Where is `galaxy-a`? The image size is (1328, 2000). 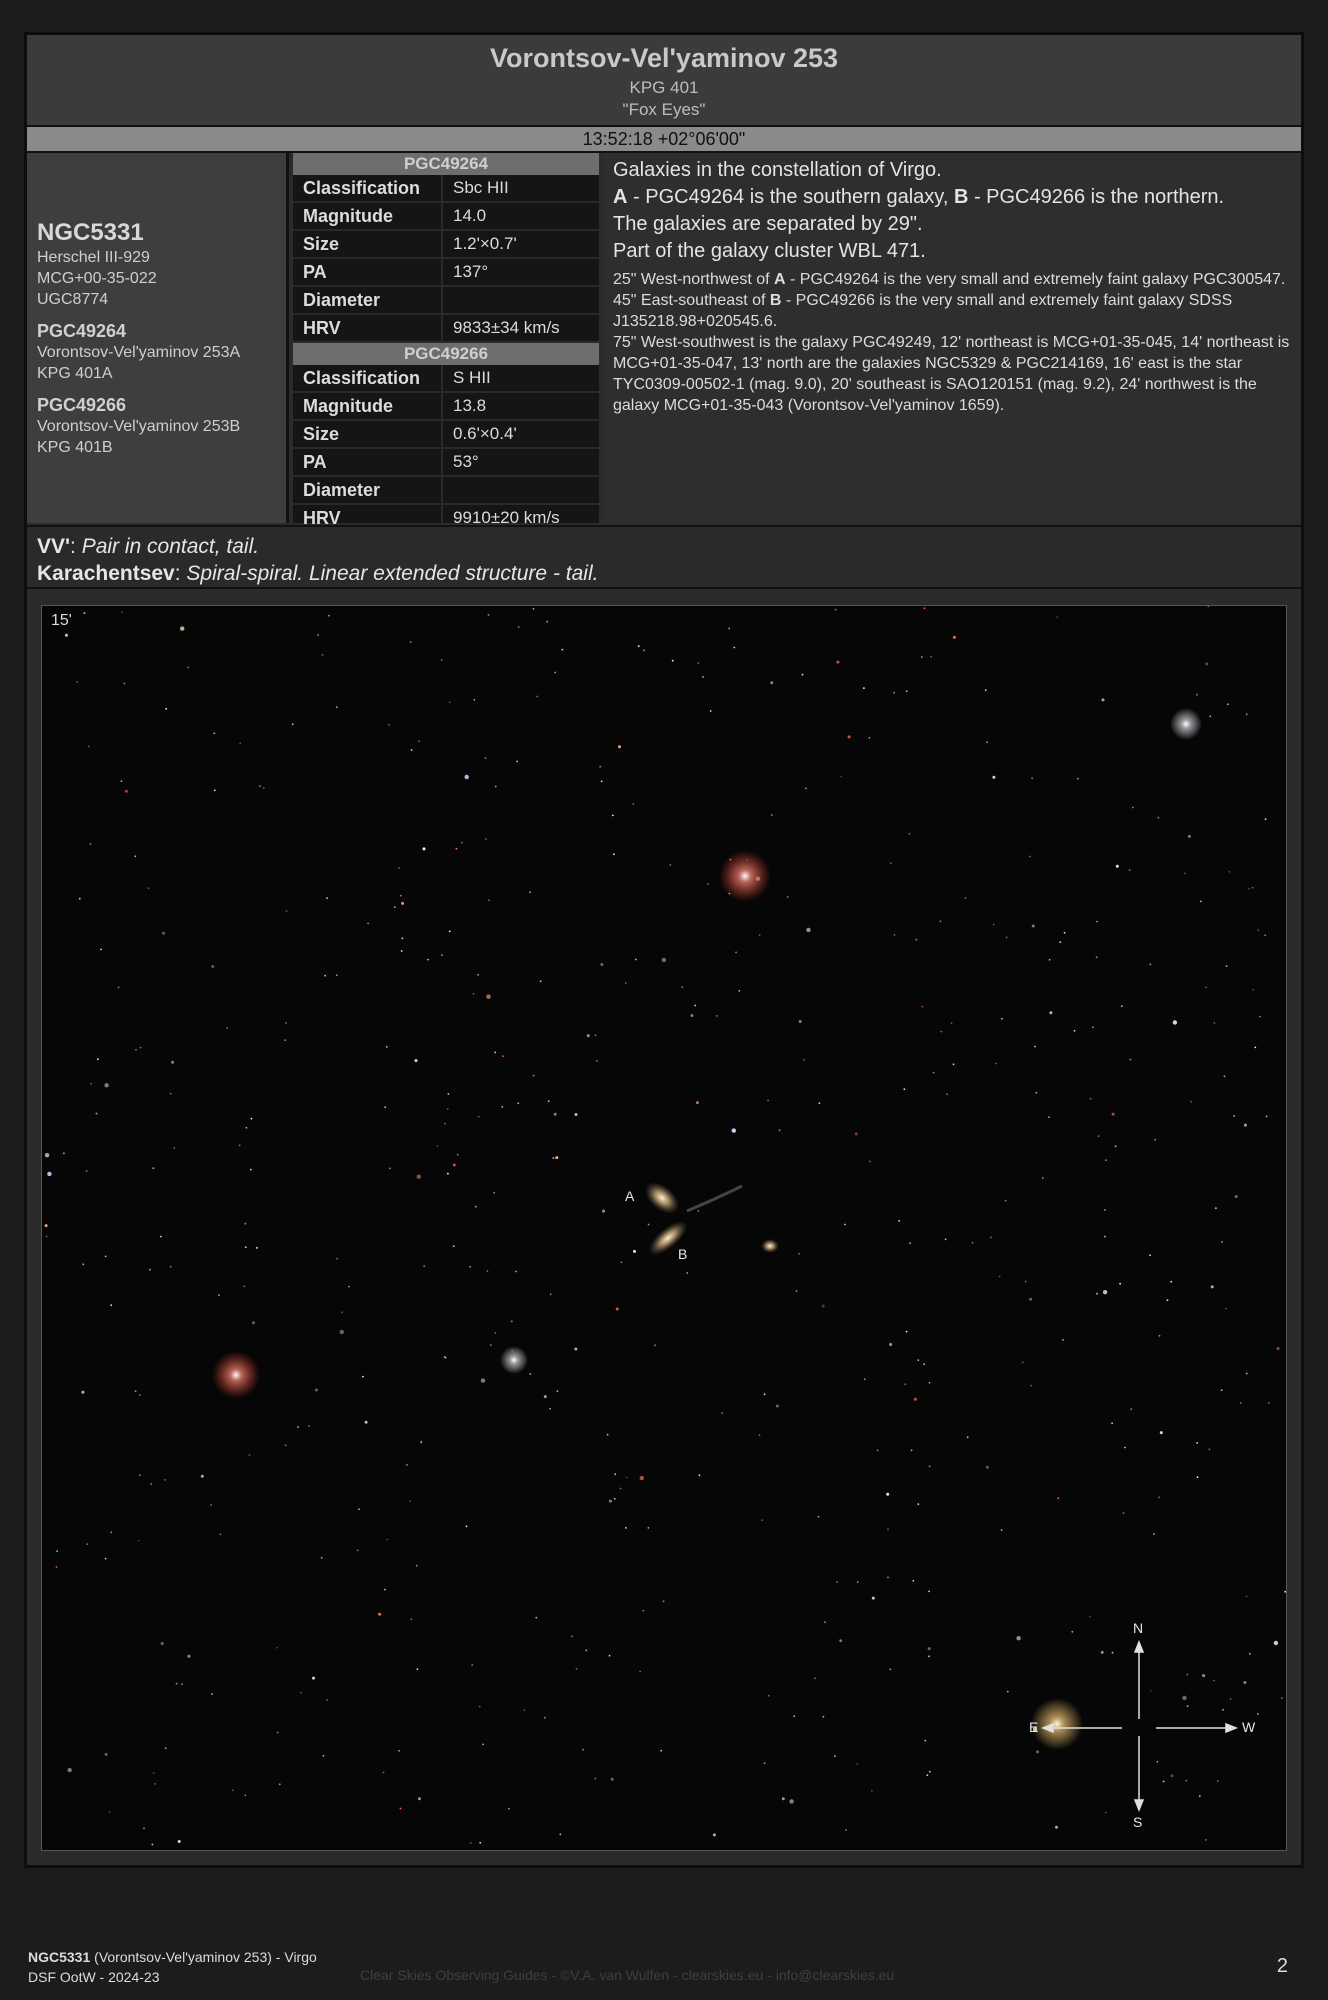 galaxy-a is located at coordinates (662, 1198).